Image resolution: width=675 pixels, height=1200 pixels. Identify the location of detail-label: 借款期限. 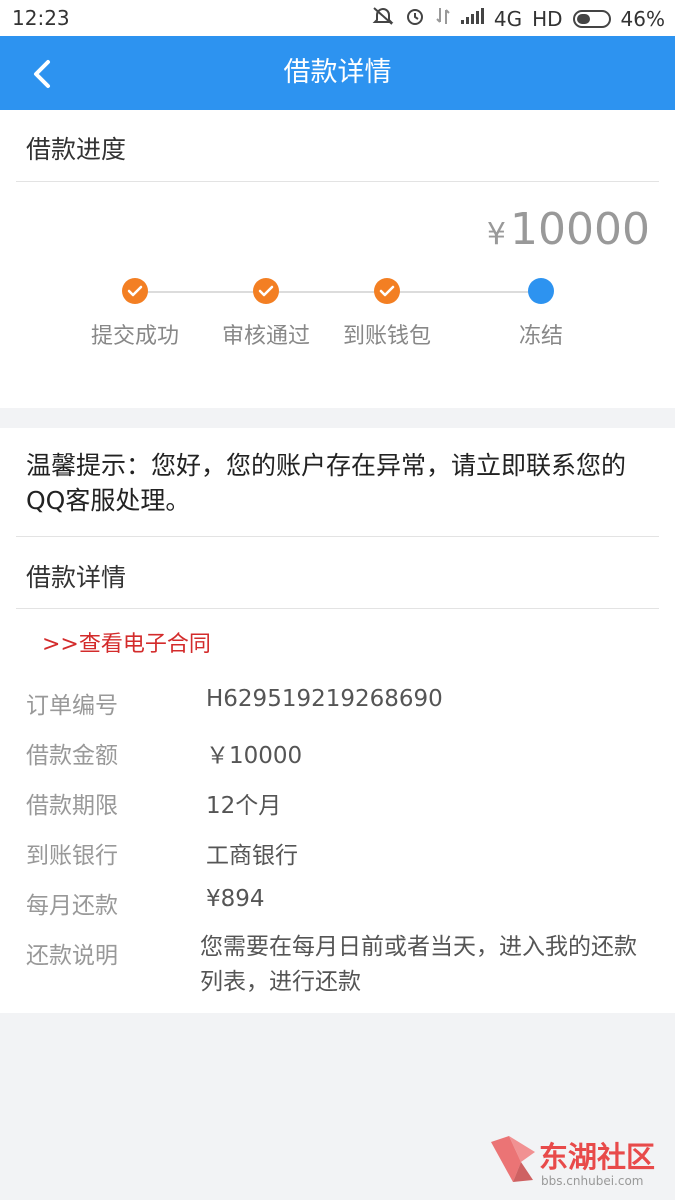
(72, 806).